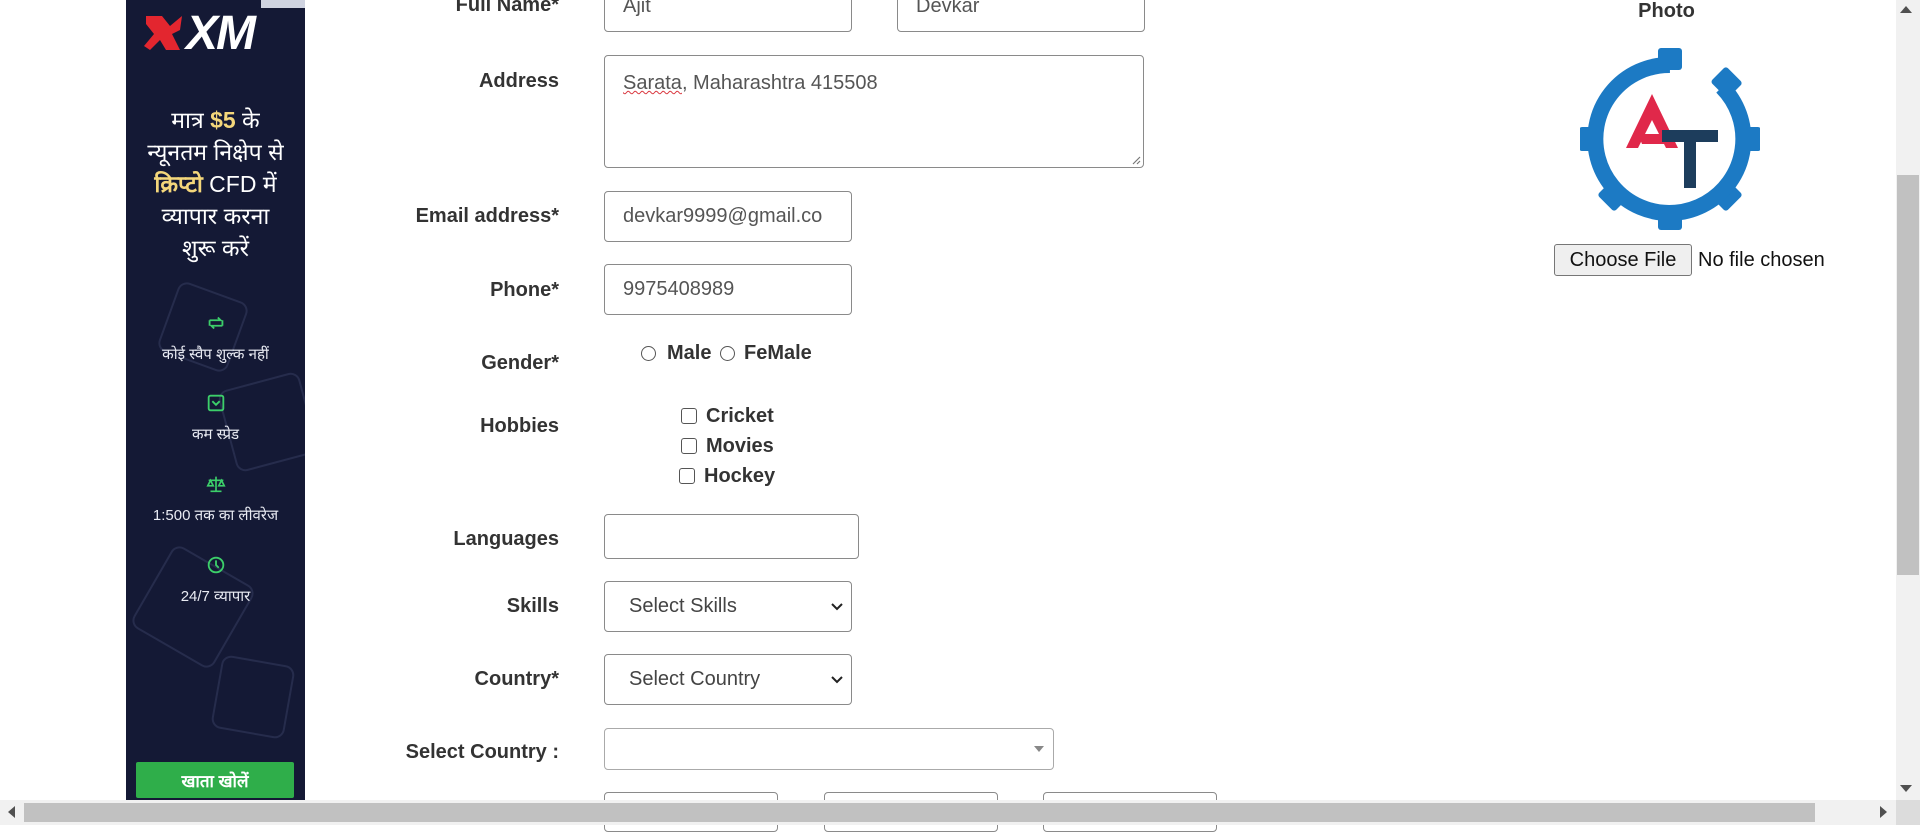  Describe the element at coordinates (731, 536) in the screenshot. I see `languages-input` at that location.